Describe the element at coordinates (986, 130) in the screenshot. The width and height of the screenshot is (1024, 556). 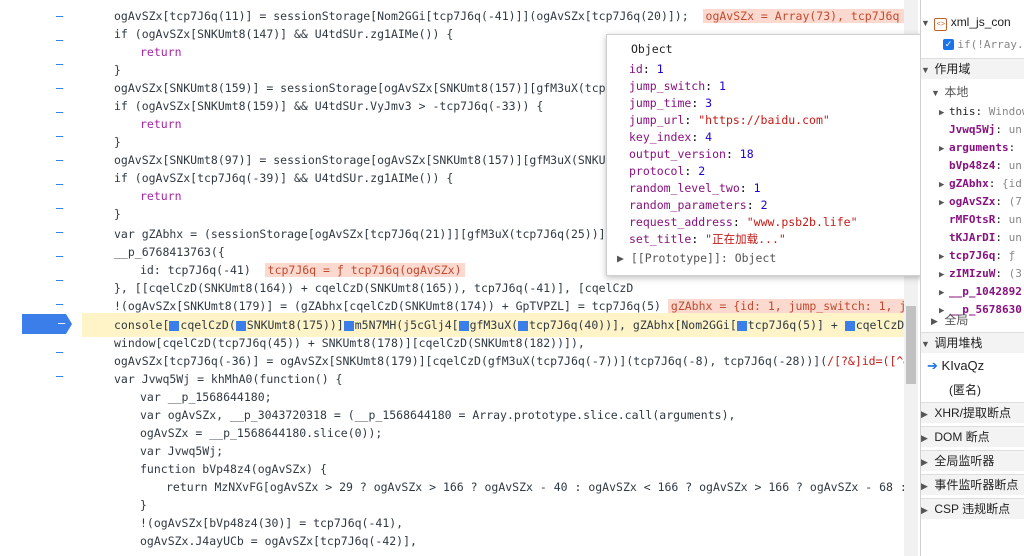
I see `scope-variable-row: Jvwq5Wj: un` at that location.